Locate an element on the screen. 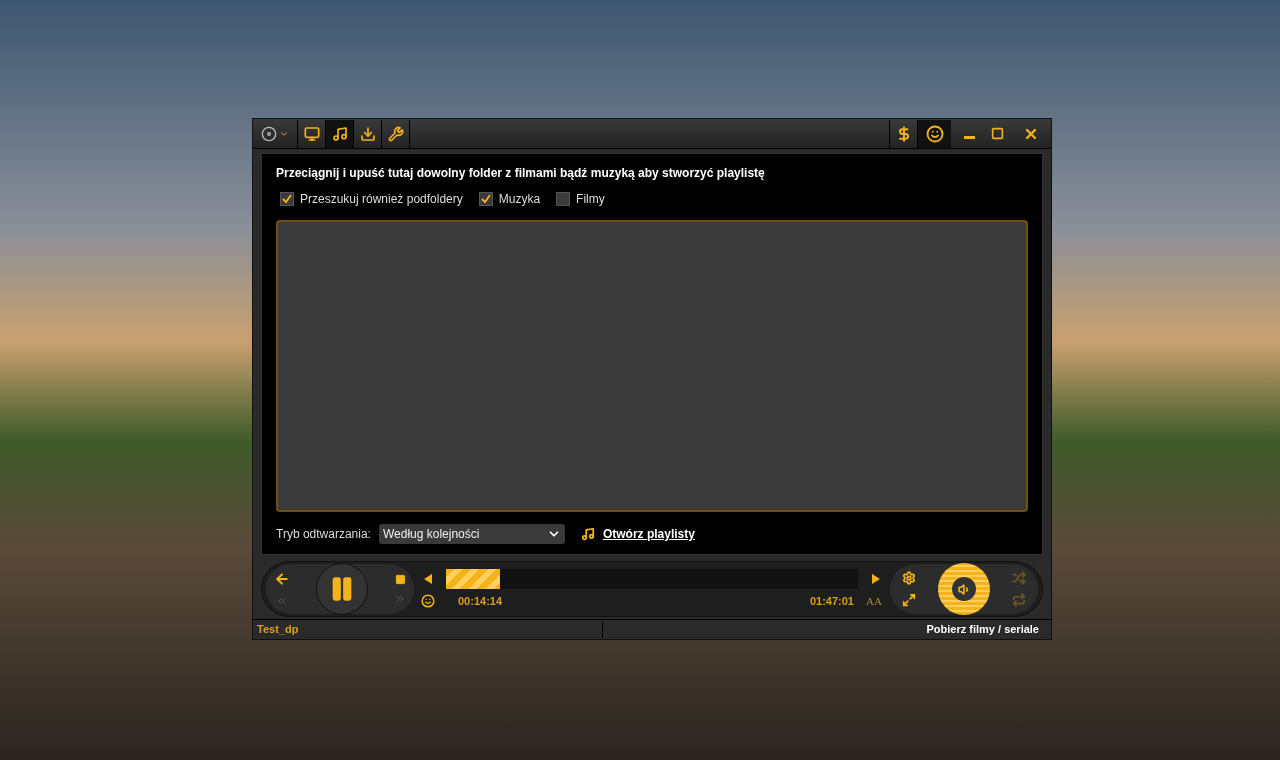  playback-mode-dropdown: Według kolejności is located at coordinates (471, 534).